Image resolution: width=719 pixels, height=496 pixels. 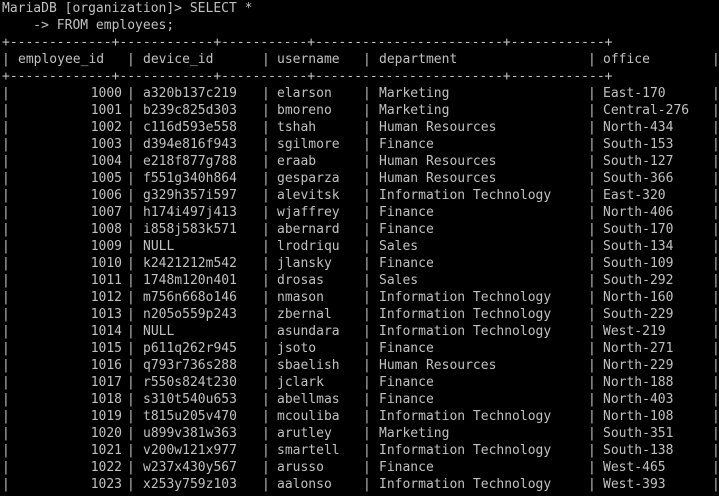 What do you see at coordinates (638, 212) in the screenshot?
I see `cell-office: North-406` at bounding box center [638, 212].